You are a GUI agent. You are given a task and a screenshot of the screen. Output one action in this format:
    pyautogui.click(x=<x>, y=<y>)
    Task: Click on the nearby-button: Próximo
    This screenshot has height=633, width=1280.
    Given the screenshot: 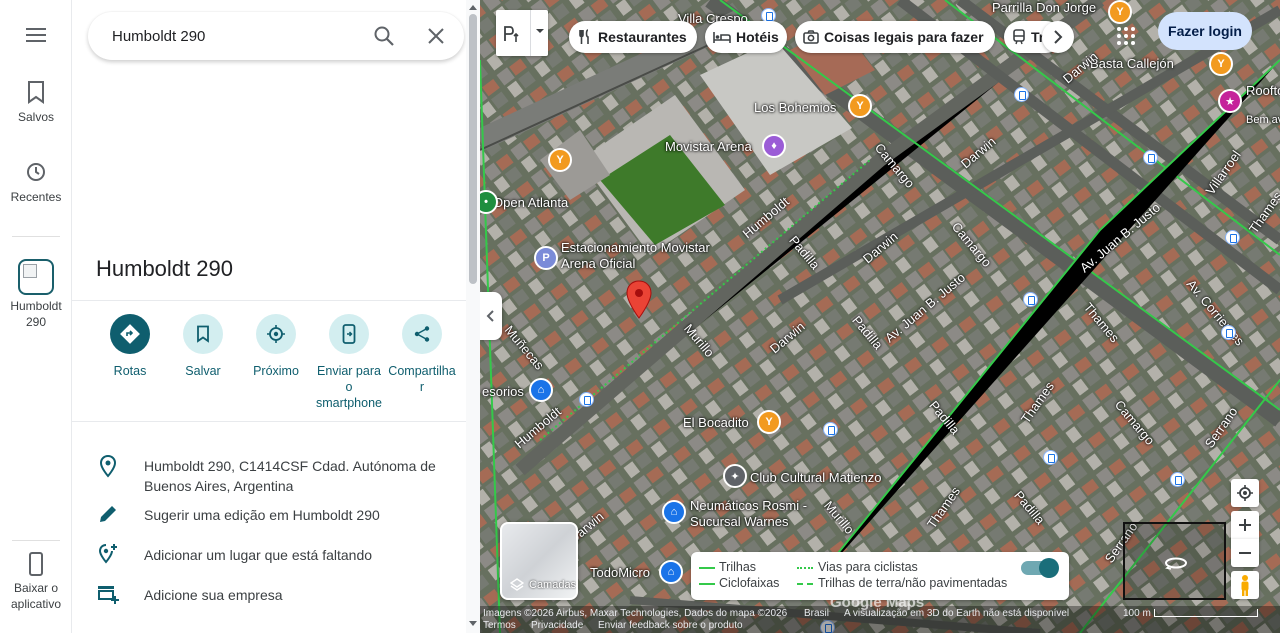 What is the action you would take?
    pyautogui.click(x=276, y=346)
    